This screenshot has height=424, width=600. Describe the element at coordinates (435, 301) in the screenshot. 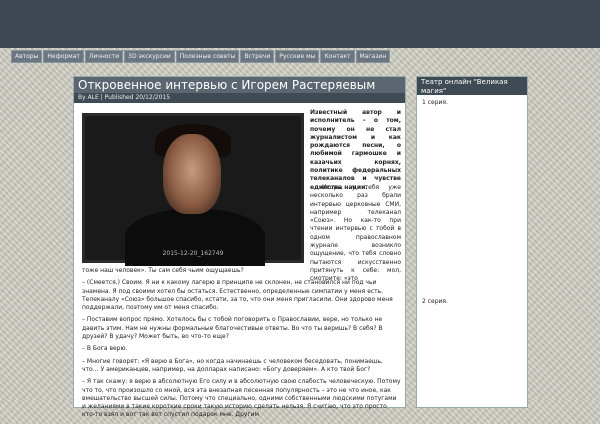

I see `sidebar-episode-2: 2 серия.` at that location.